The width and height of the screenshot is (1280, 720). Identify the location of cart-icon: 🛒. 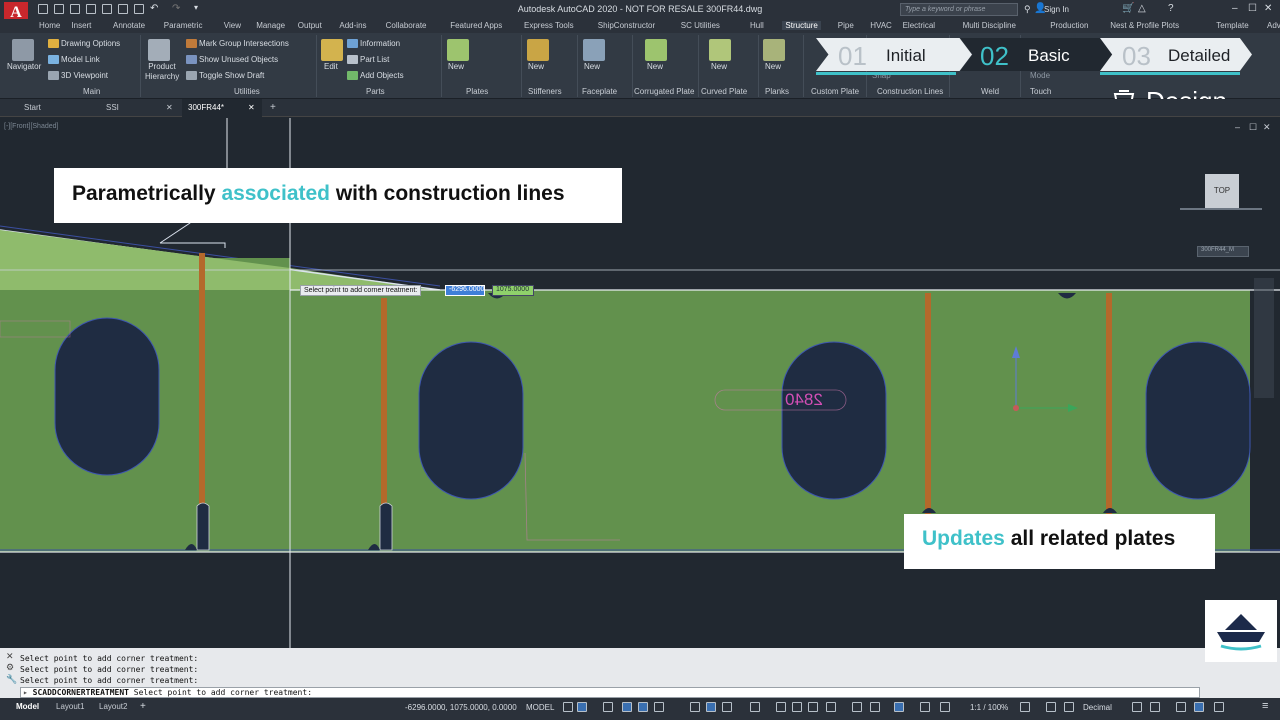
(1128, 8).